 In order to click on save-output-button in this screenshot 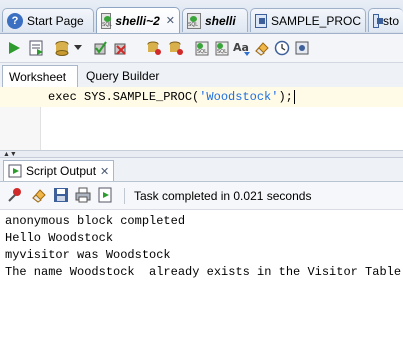, I will do `click(61, 195)`.